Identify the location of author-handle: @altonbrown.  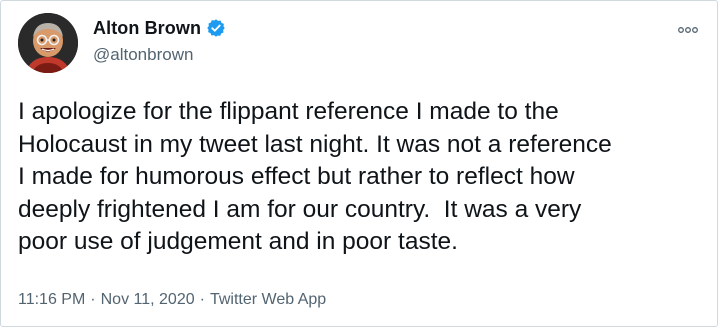
(159, 55).